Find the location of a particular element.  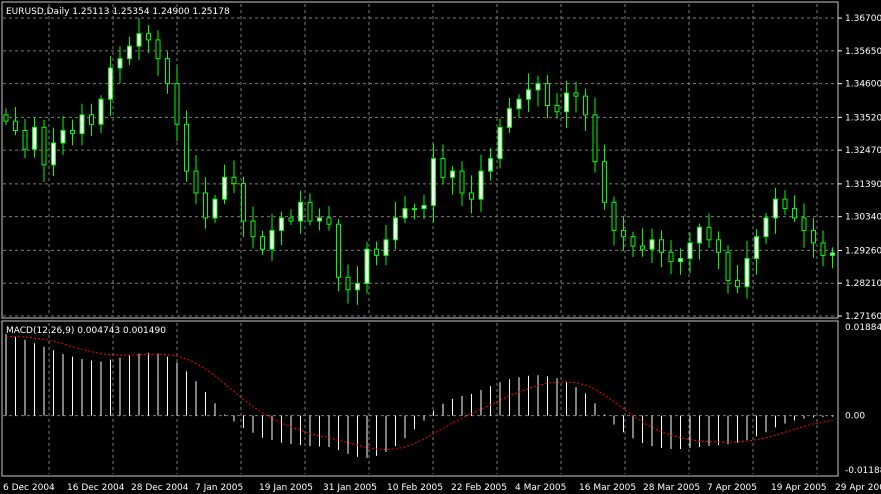

date-tick-label: 7 Apr 2005 is located at coordinates (732, 488).